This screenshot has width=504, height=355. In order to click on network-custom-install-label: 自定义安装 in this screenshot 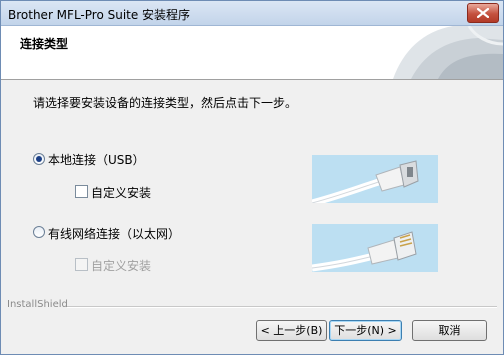, I will do `click(121, 266)`.